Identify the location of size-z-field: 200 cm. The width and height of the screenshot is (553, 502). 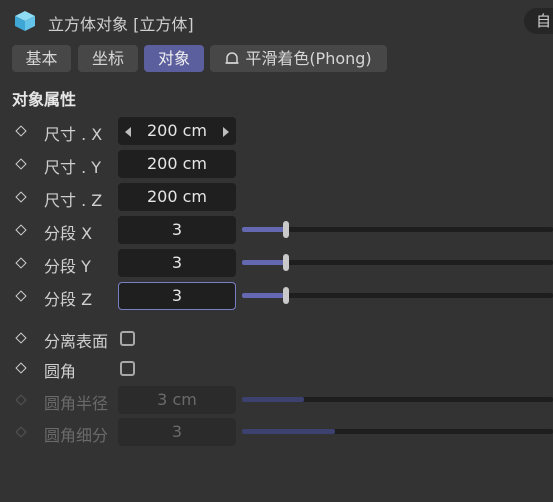
(177, 197).